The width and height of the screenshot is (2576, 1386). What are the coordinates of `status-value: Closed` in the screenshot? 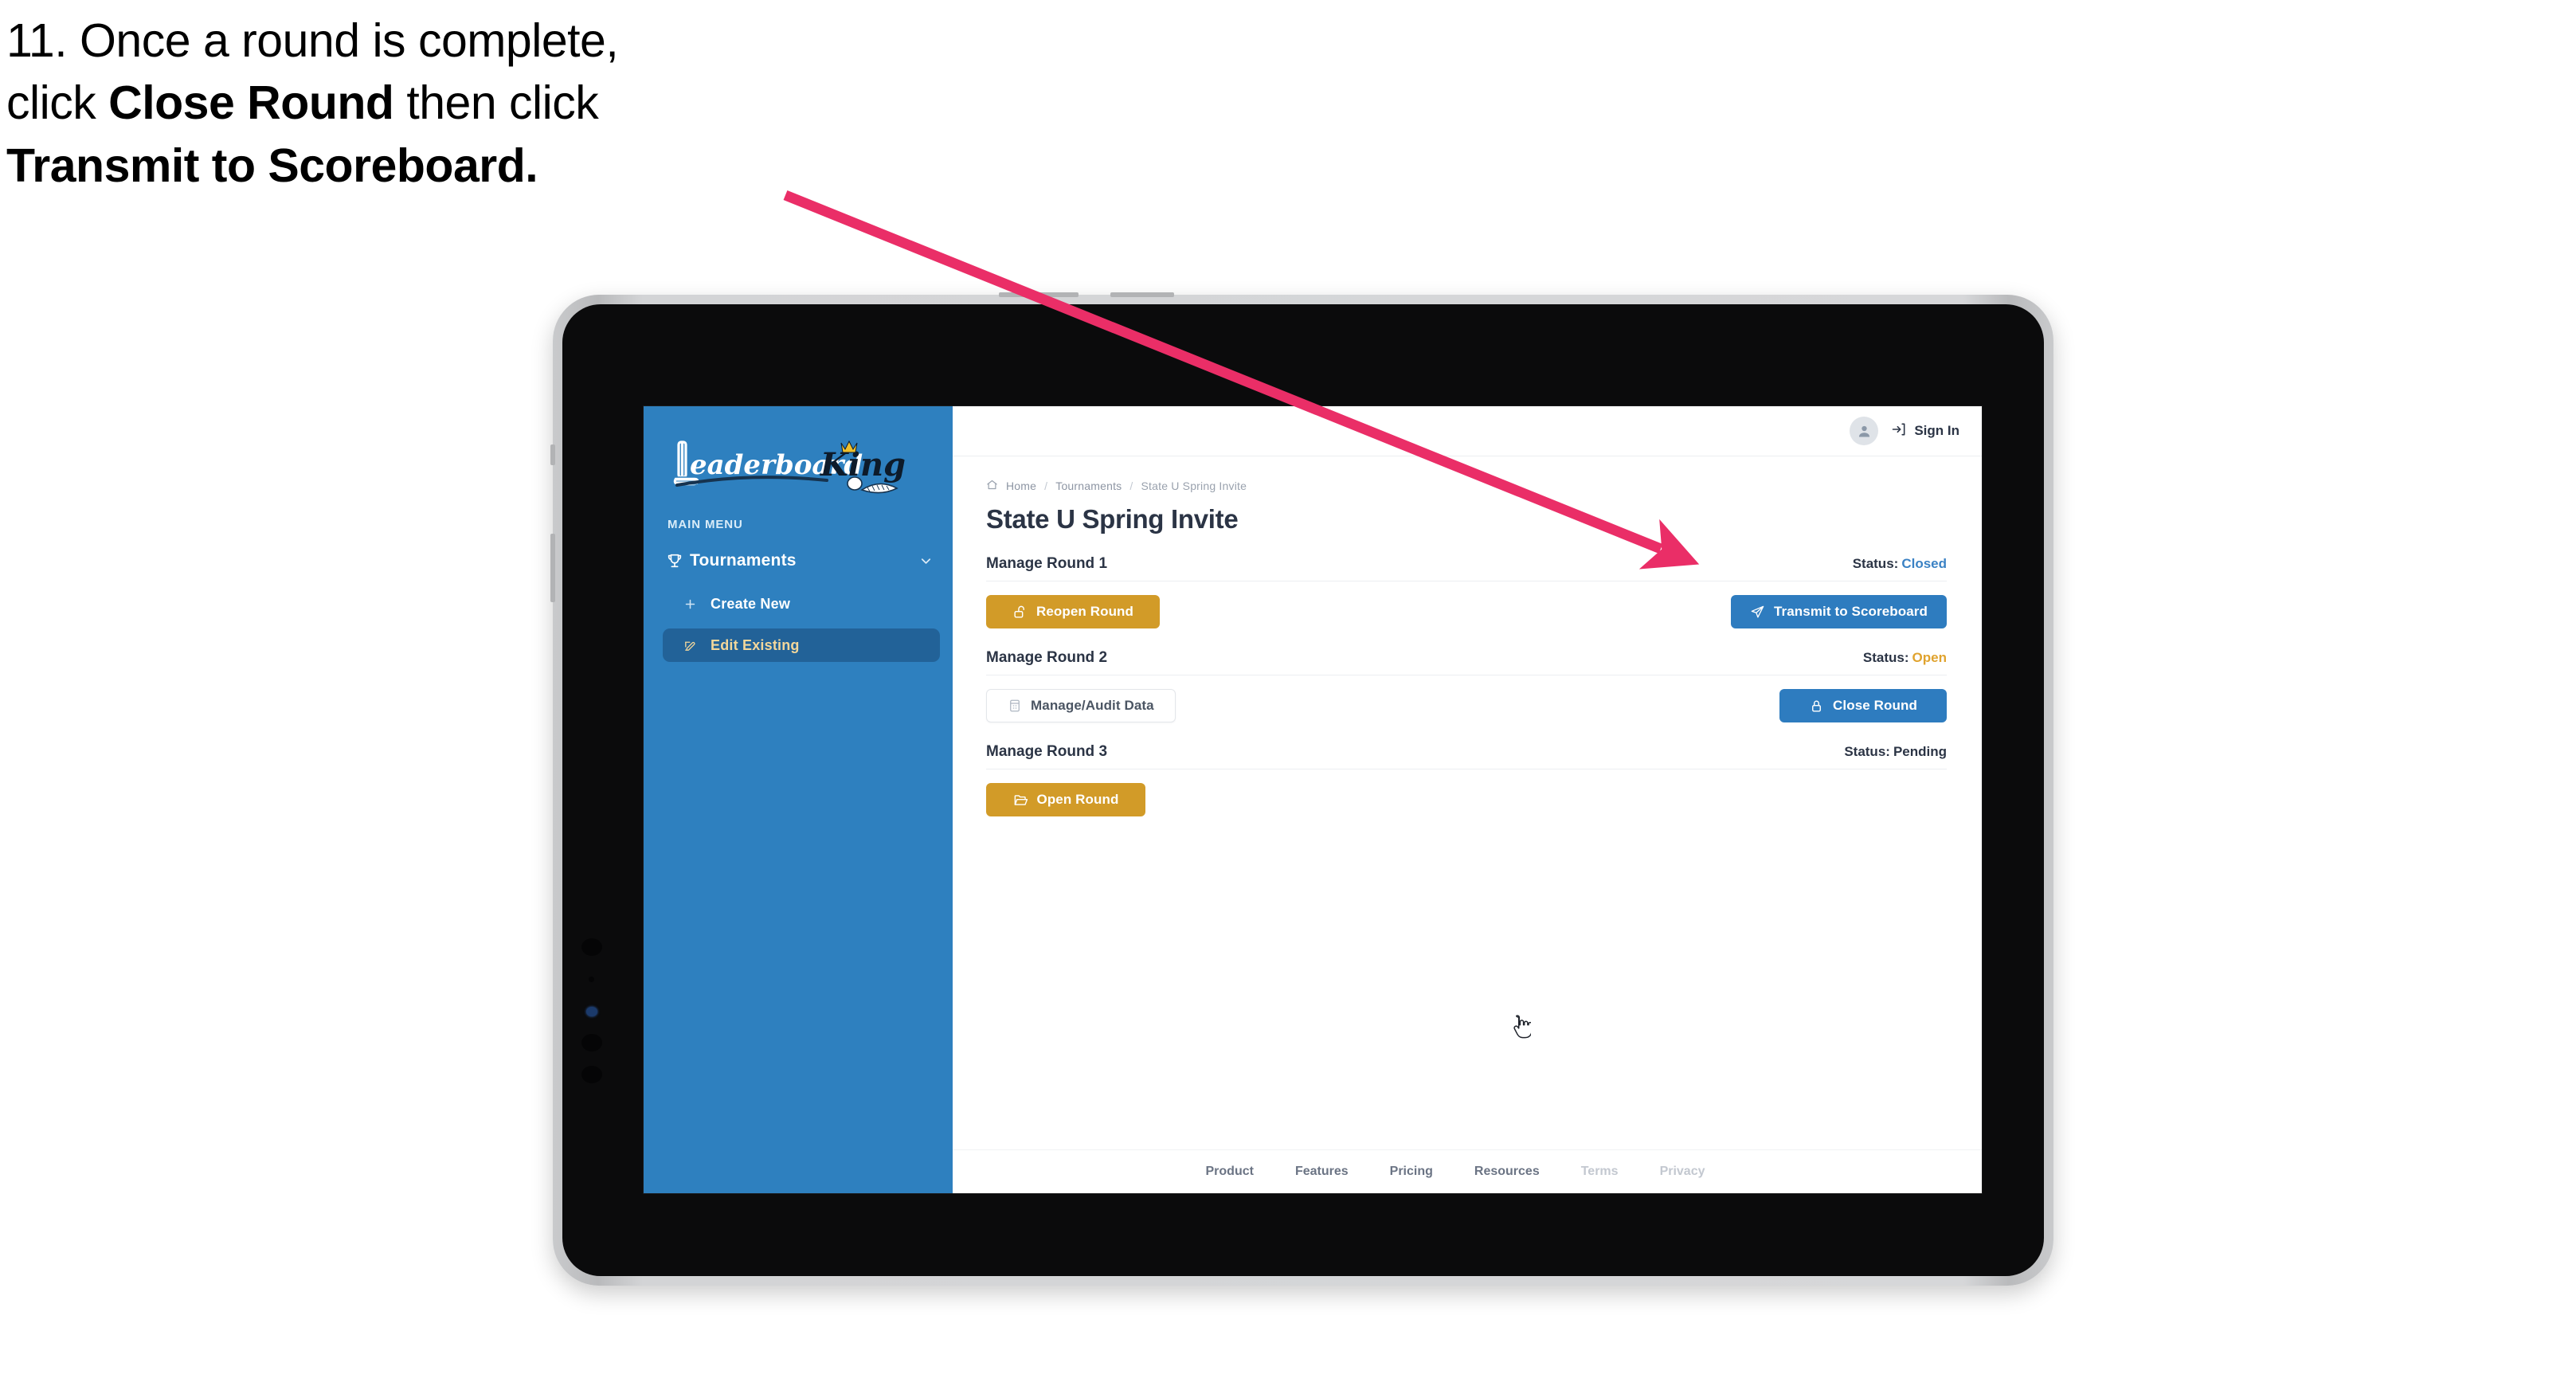 It's located at (1924, 563).